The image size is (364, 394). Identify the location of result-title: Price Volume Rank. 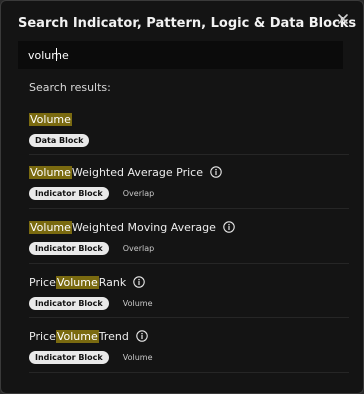
(189, 282).